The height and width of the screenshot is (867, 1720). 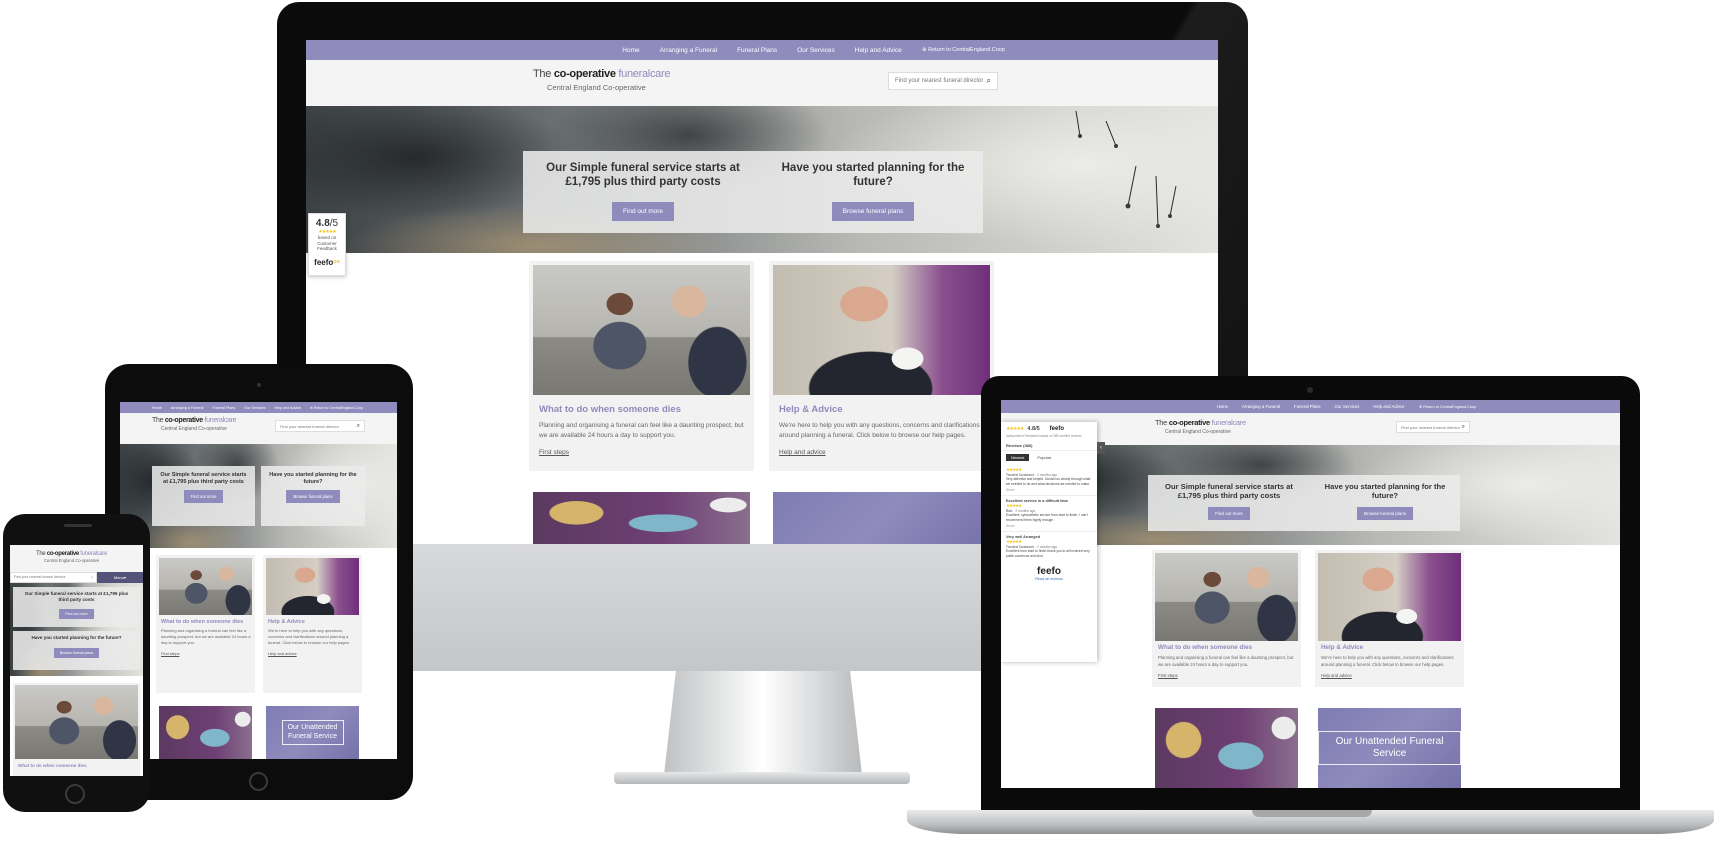 What do you see at coordinates (1049, 579) in the screenshot?
I see `read-all-reviews-link: Read all reviews` at bounding box center [1049, 579].